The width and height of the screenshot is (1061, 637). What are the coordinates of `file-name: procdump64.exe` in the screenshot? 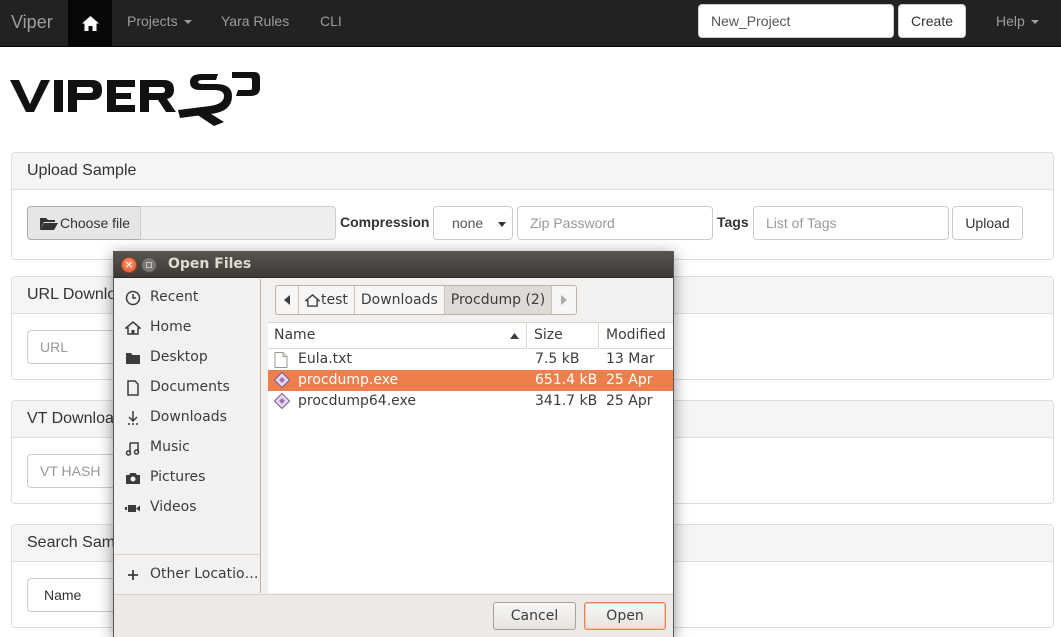 It's located at (357, 401).